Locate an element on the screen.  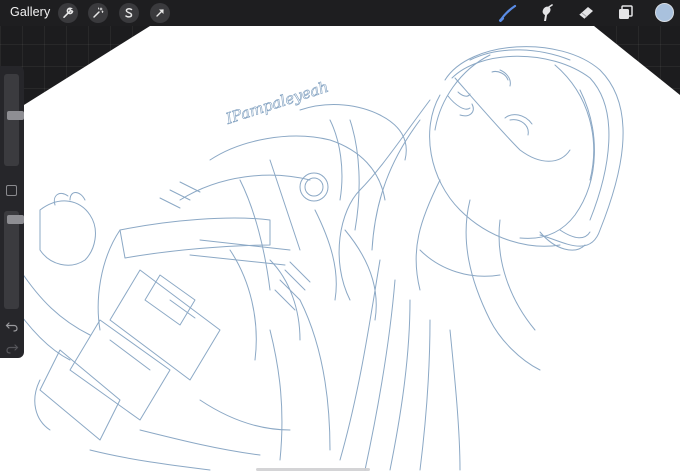
brush-icon is located at coordinates (508, 13).